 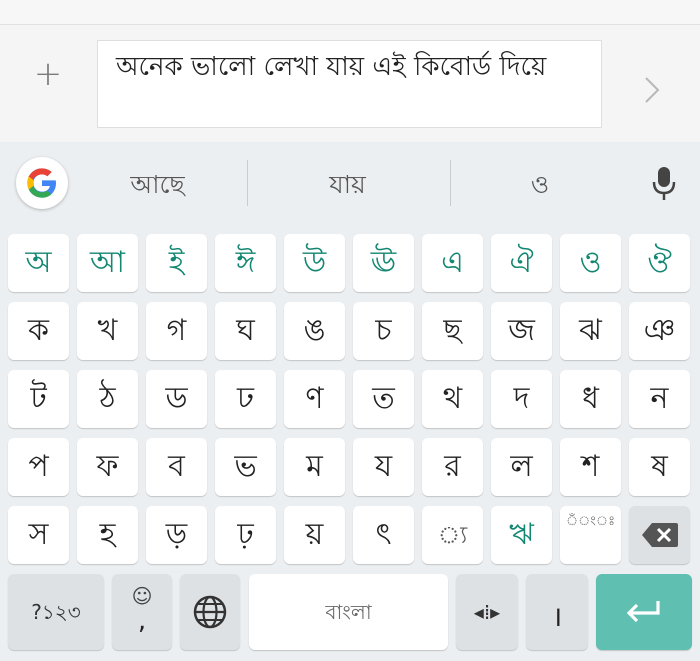 What do you see at coordinates (142, 596) in the screenshot?
I see `emoji-icon: ☺` at bounding box center [142, 596].